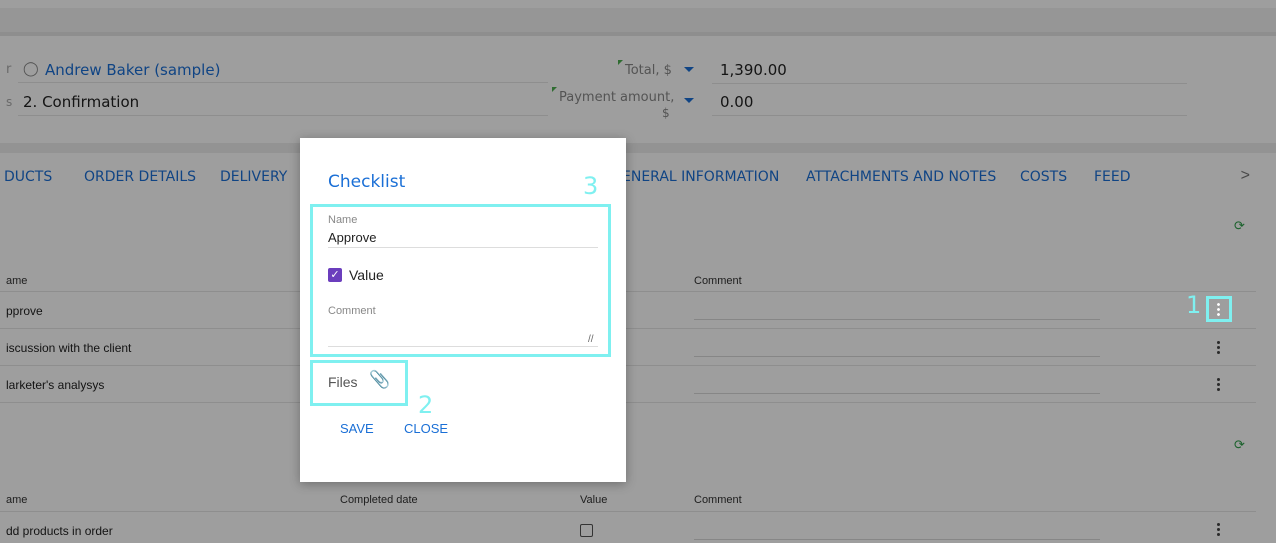  Describe the element at coordinates (379, 380) in the screenshot. I see `paperclip-icon: 📎` at that location.